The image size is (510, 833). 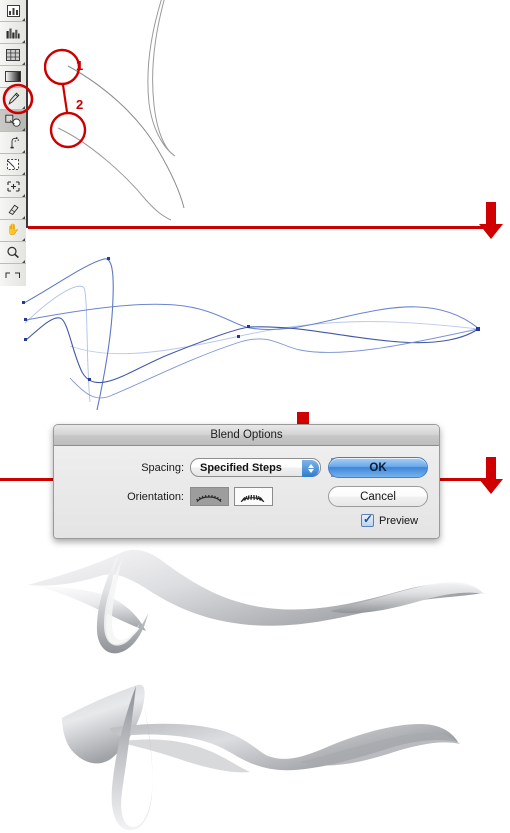 What do you see at coordinates (310, 471) in the screenshot?
I see `chevron-down-icon` at bounding box center [310, 471].